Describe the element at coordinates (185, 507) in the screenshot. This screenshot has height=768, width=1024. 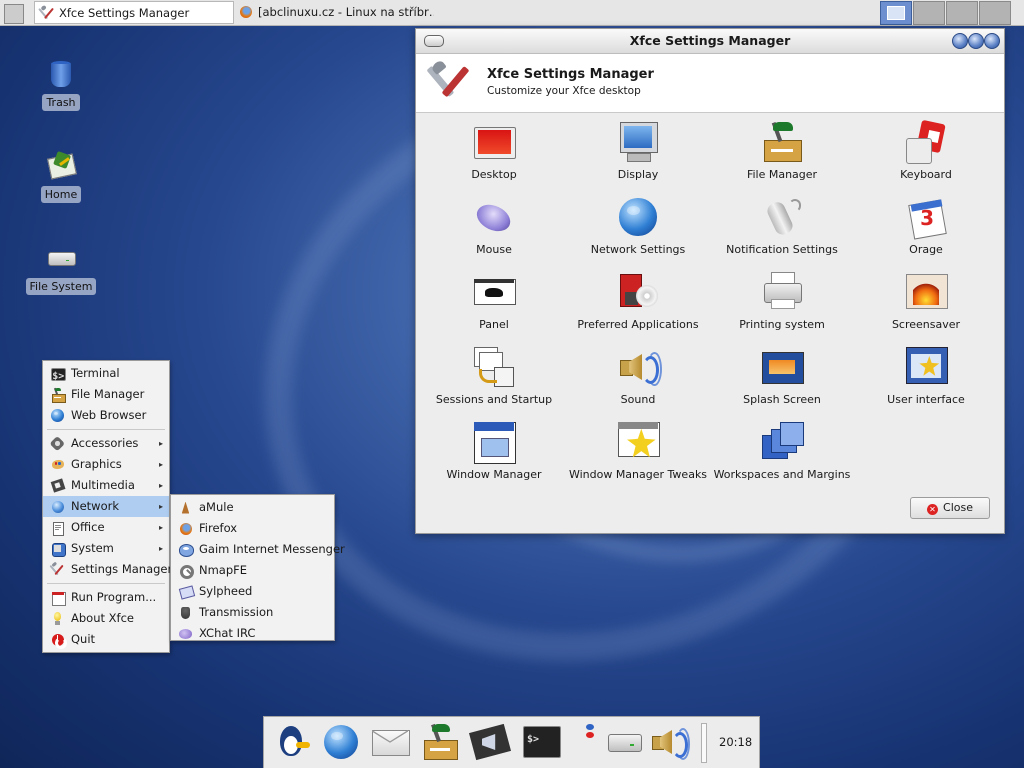
I see `amule-icon` at that location.